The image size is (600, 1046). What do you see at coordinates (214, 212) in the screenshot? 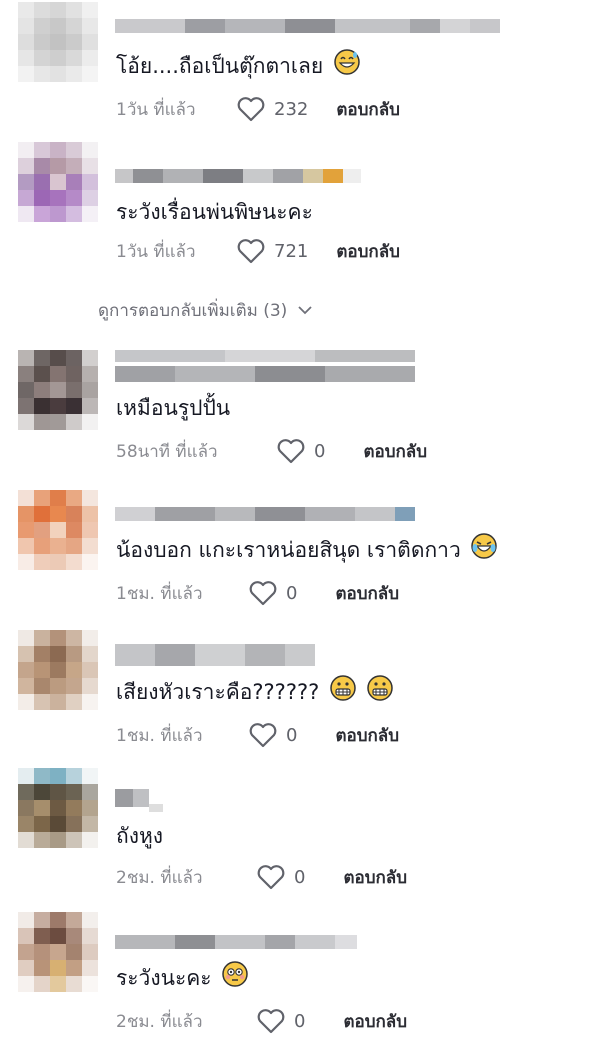
I see `comment-text: ระวังเรื่อนพ่นพิษนะคะ` at bounding box center [214, 212].